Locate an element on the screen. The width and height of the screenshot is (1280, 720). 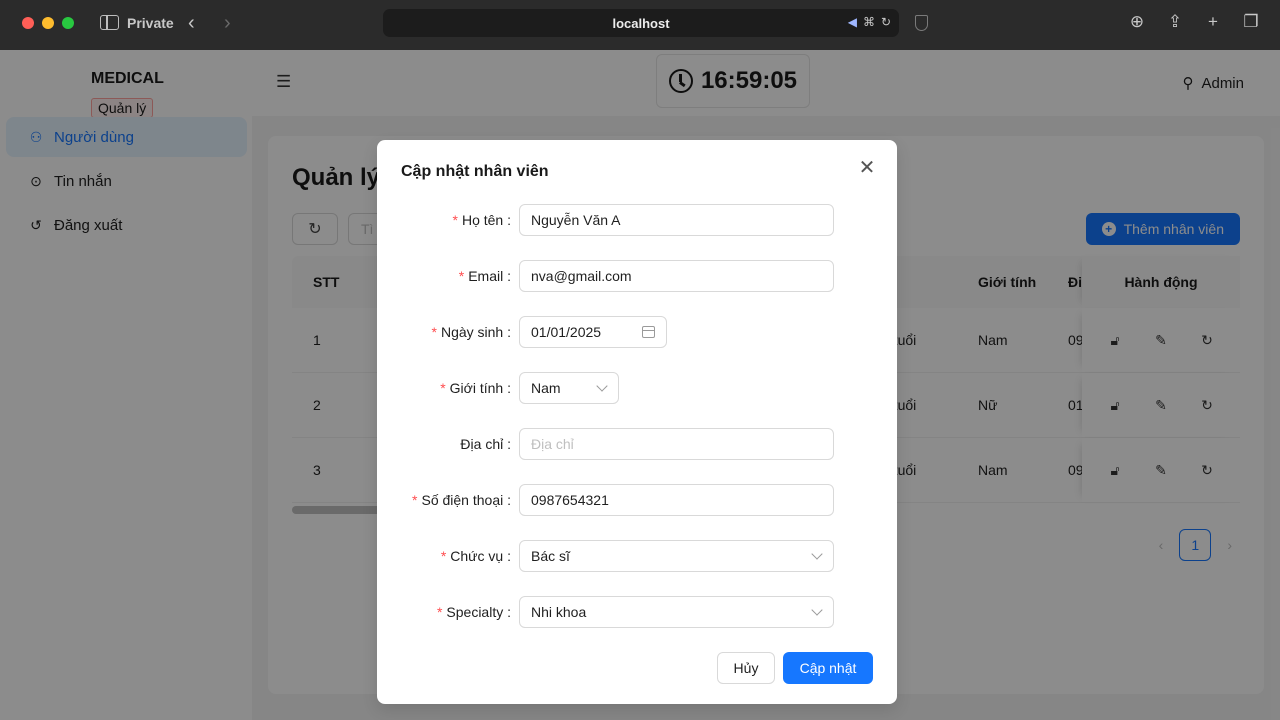
form-row-email: * Email : nva@gmail.com is located at coordinates (637, 276).